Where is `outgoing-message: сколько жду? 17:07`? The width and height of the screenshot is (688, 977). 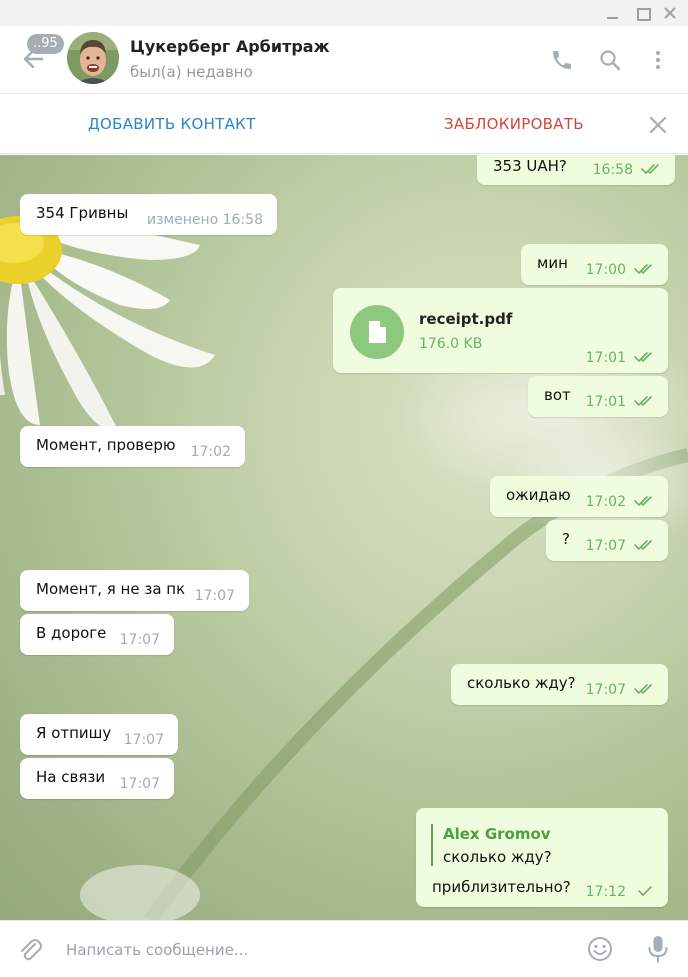
outgoing-message: сколько жду? 17:07 is located at coordinates (559, 684).